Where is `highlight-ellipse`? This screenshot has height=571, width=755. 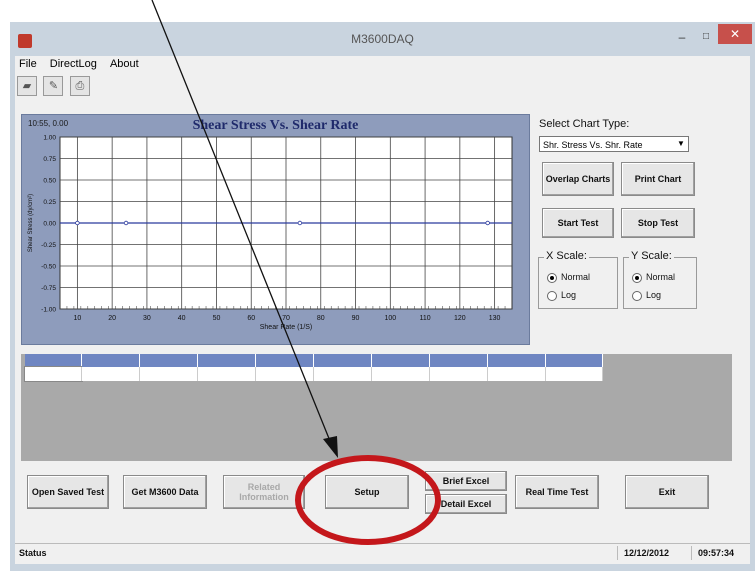 highlight-ellipse is located at coordinates (368, 500).